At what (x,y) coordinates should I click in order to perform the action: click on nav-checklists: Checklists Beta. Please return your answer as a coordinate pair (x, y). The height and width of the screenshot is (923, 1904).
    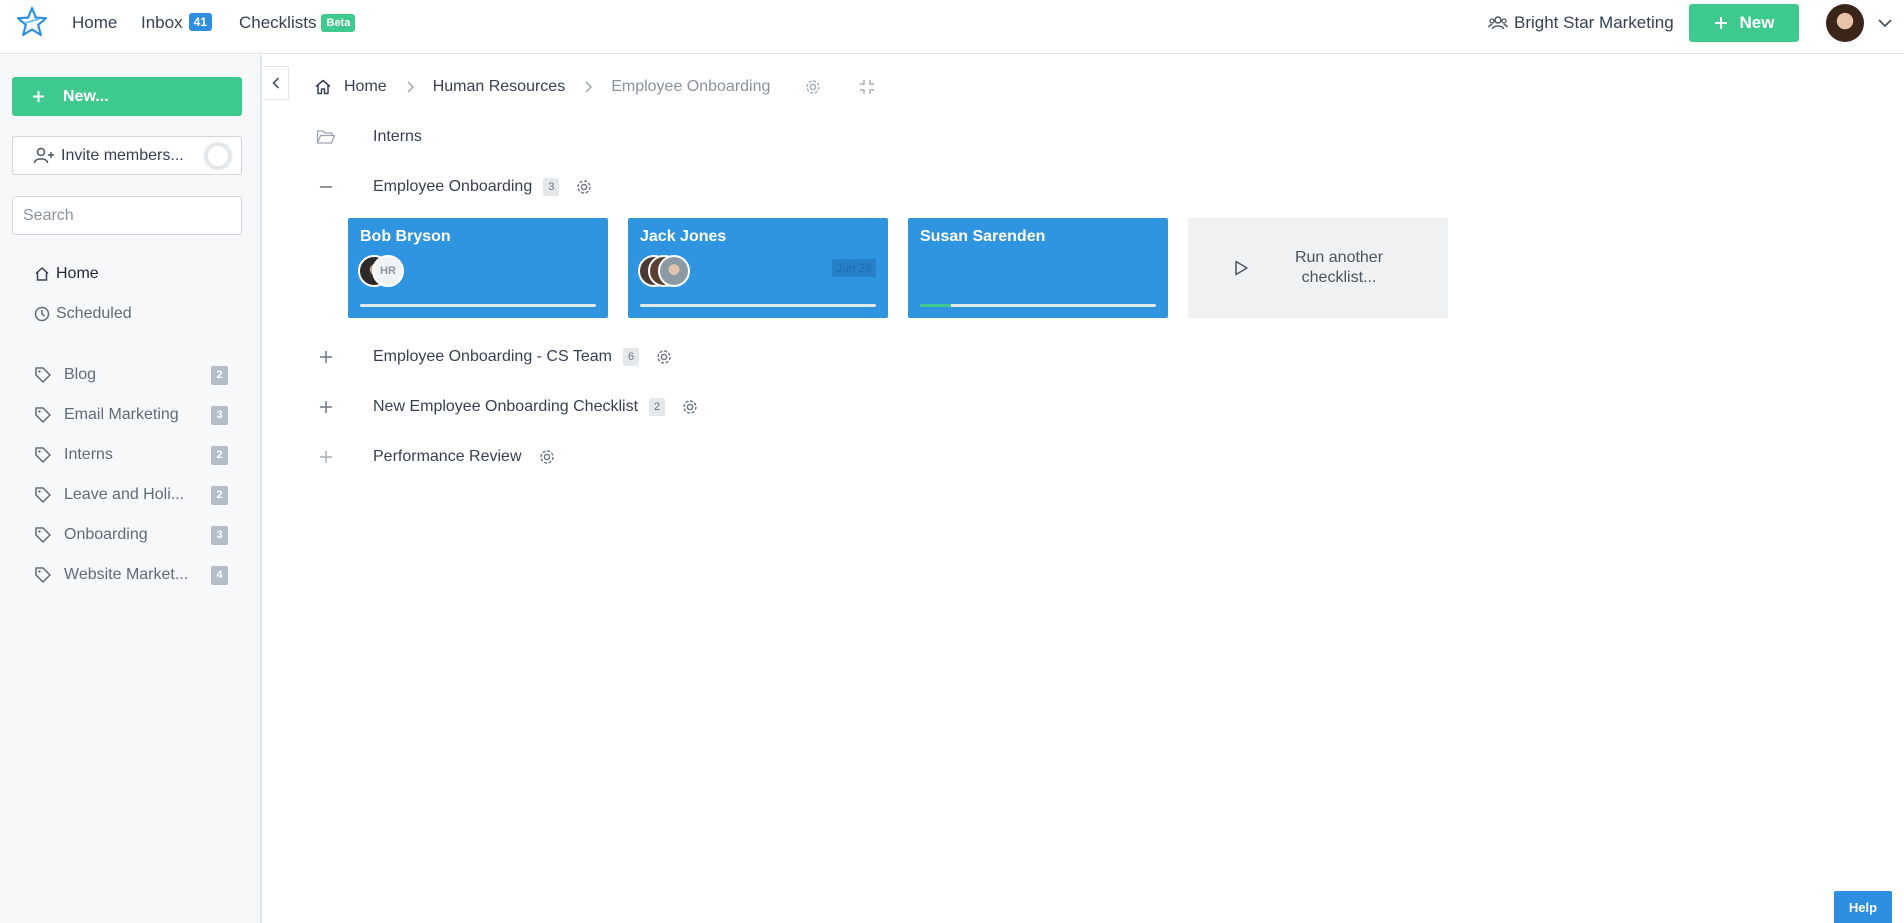
    Looking at the image, I should click on (297, 23).